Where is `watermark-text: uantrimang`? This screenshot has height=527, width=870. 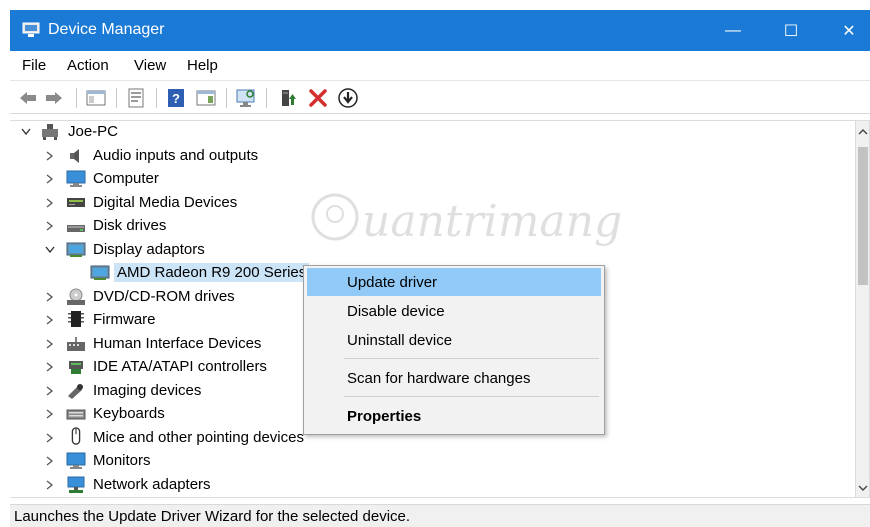 watermark-text: uantrimang is located at coordinates (492, 221).